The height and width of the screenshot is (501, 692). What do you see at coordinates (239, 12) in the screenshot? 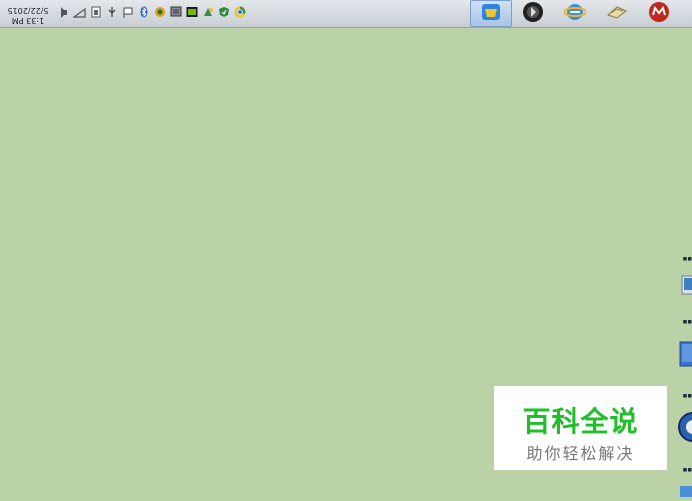
I see `chrome-icon` at bounding box center [239, 12].